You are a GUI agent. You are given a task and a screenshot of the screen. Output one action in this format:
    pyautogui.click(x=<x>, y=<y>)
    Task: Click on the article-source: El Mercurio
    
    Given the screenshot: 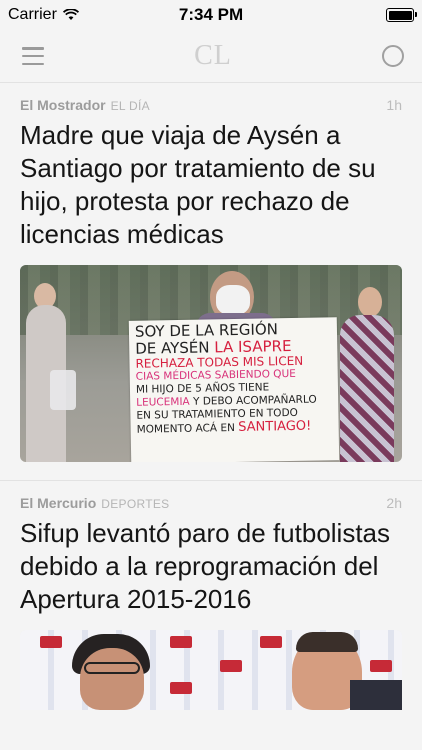 What is the action you would take?
    pyautogui.click(x=58, y=503)
    